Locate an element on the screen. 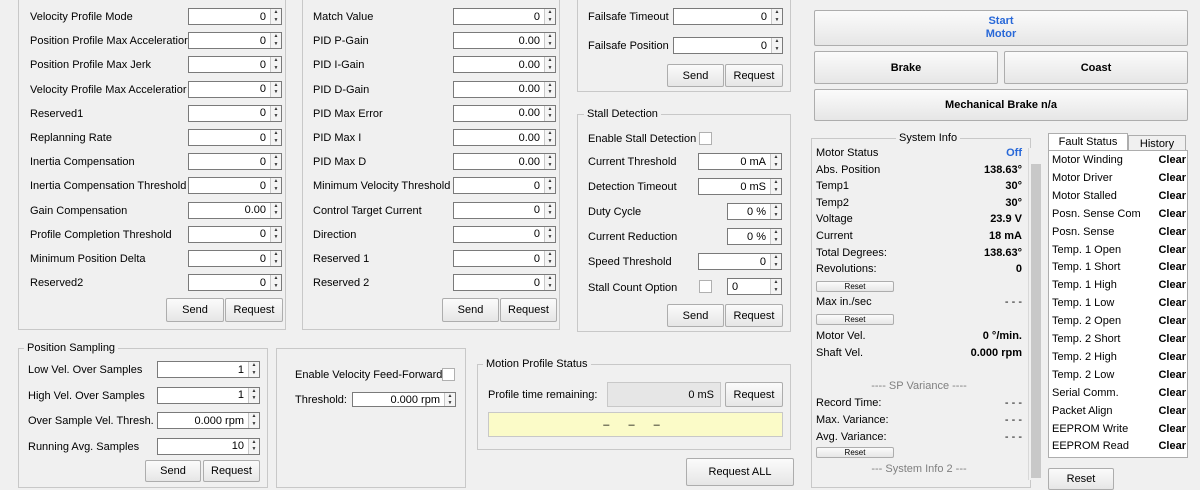 Image resolution: width=1200 pixels, height=490 pixels. current-reduction-spinner: 0 % ▲ ▼ is located at coordinates (754, 236).